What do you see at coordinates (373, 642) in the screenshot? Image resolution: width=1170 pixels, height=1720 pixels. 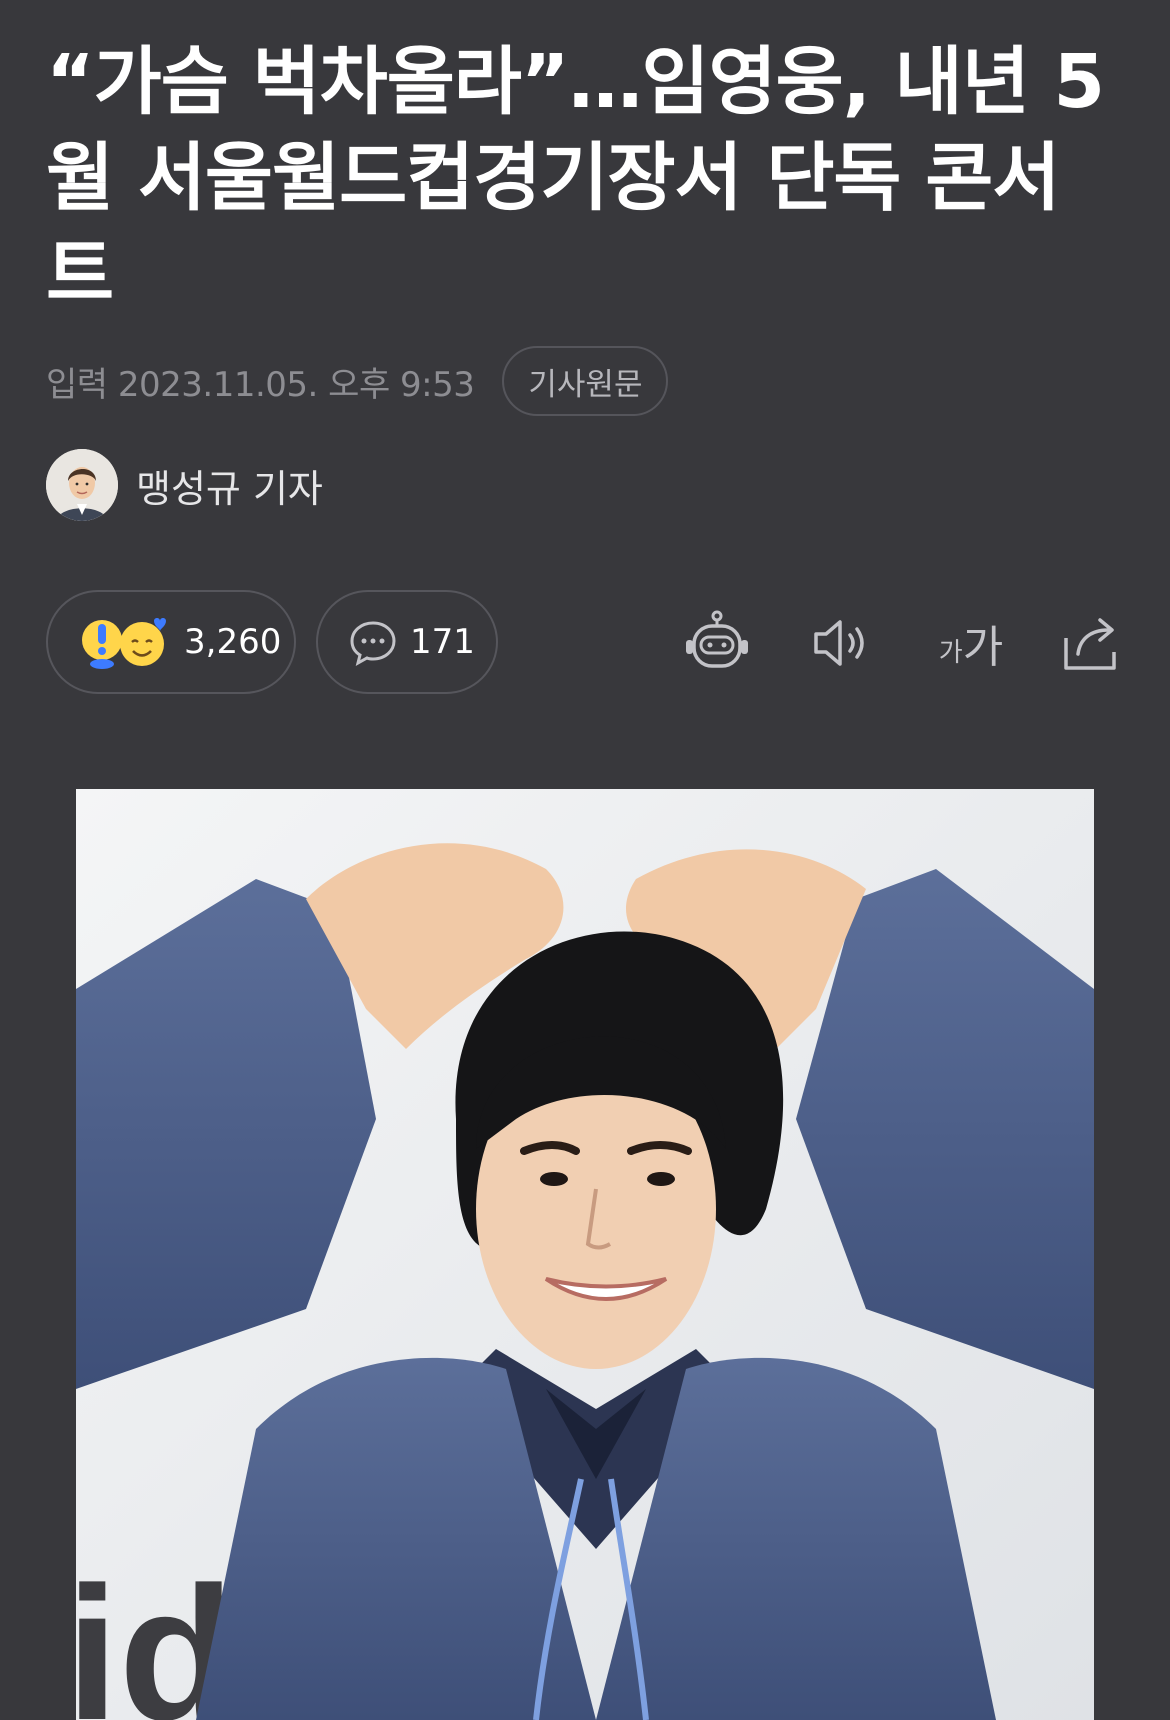 I see `comment-bubble-icon` at bounding box center [373, 642].